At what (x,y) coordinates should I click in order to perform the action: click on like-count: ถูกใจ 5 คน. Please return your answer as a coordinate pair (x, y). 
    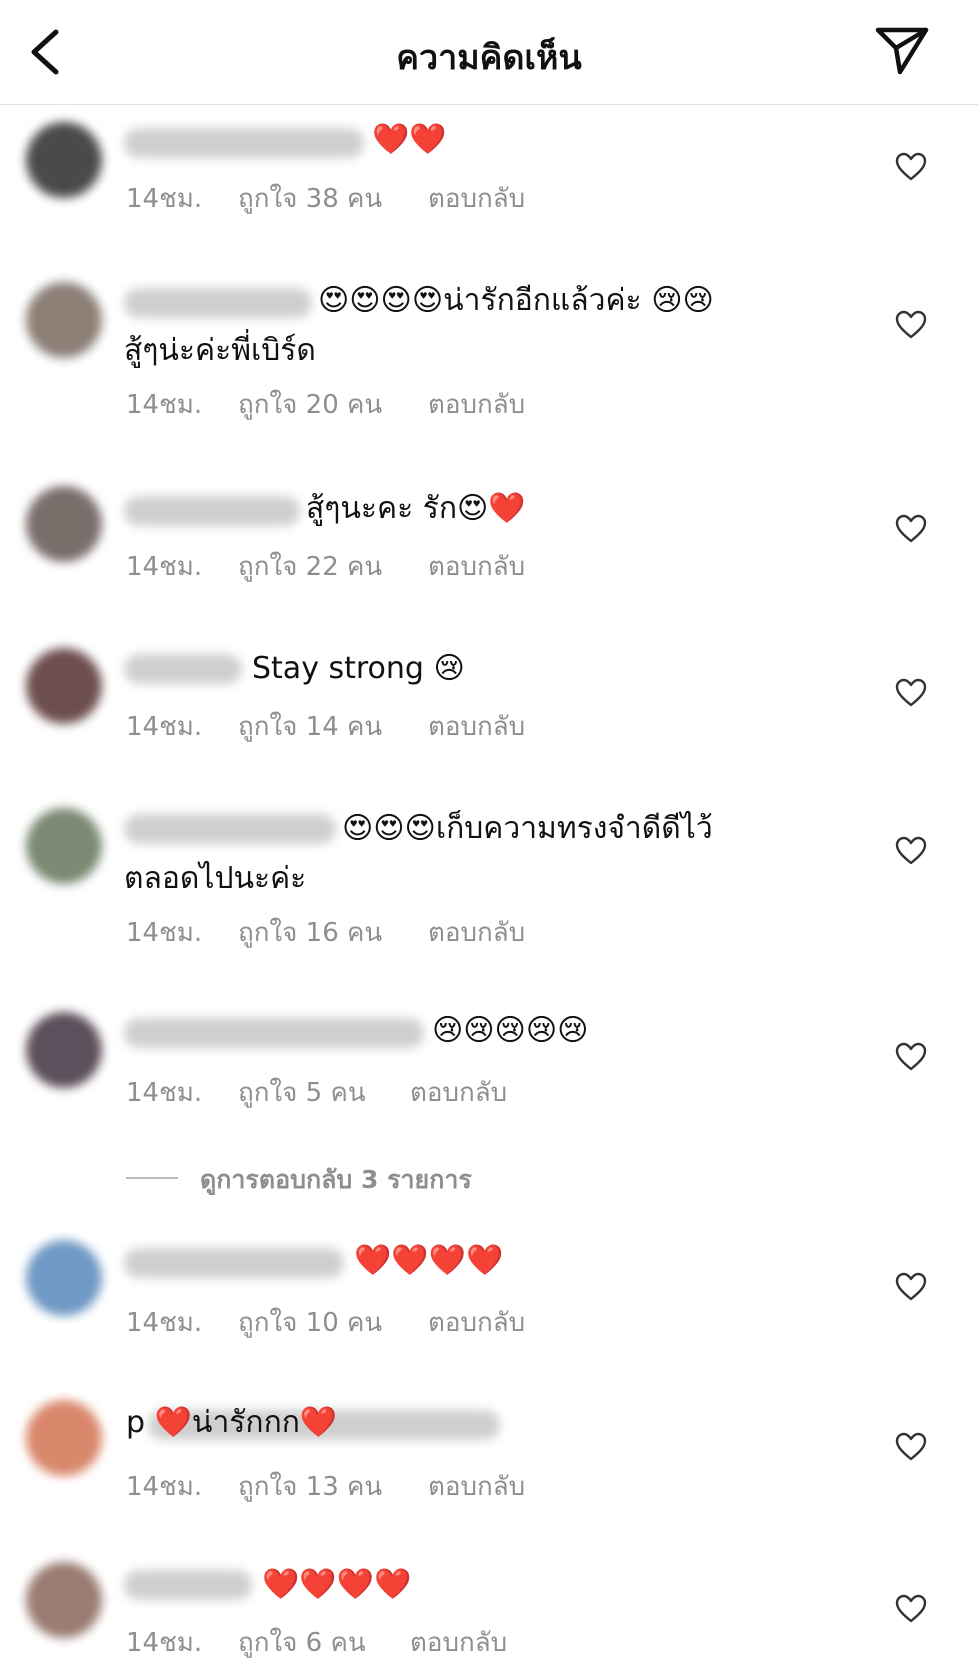
    Looking at the image, I should click on (324, 1092).